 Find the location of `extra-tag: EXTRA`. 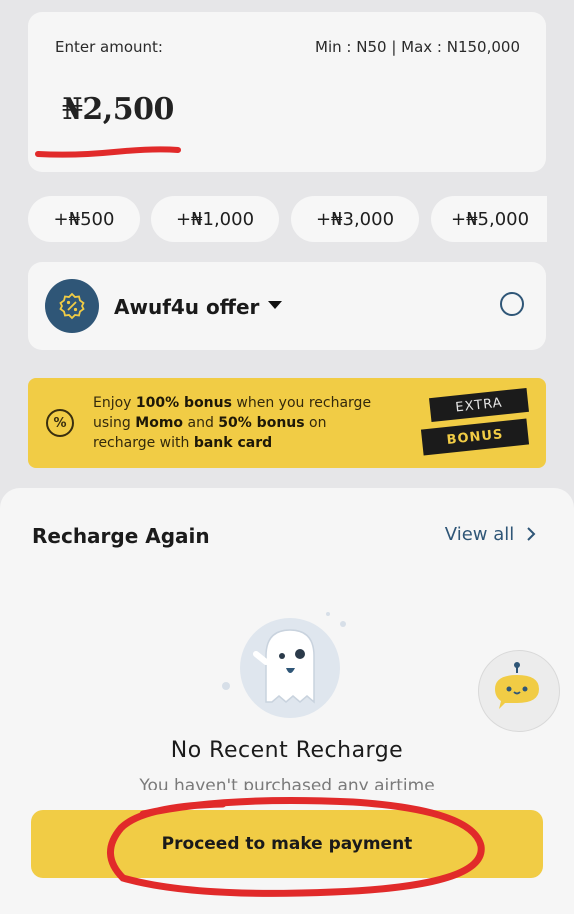

extra-tag: EXTRA is located at coordinates (479, 405).